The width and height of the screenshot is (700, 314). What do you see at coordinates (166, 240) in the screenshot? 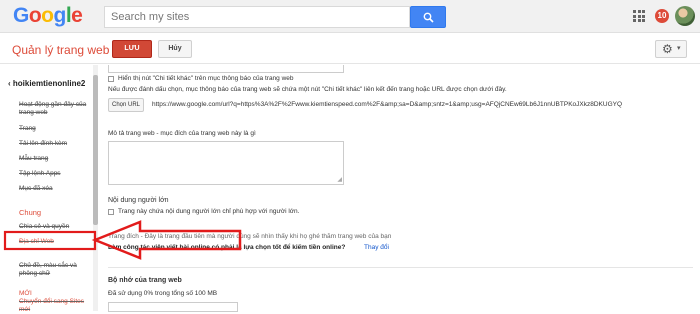
I see `arrow-icon` at bounding box center [166, 240].